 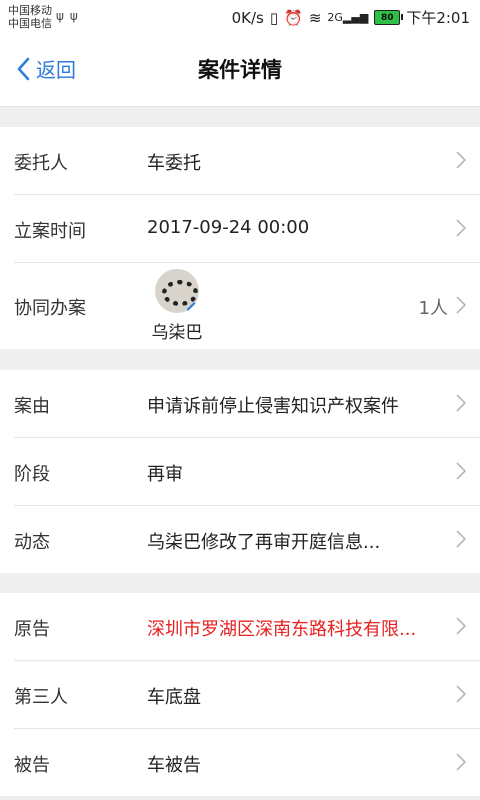 I want to click on row-label: 原告, so click(x=32, y=629).